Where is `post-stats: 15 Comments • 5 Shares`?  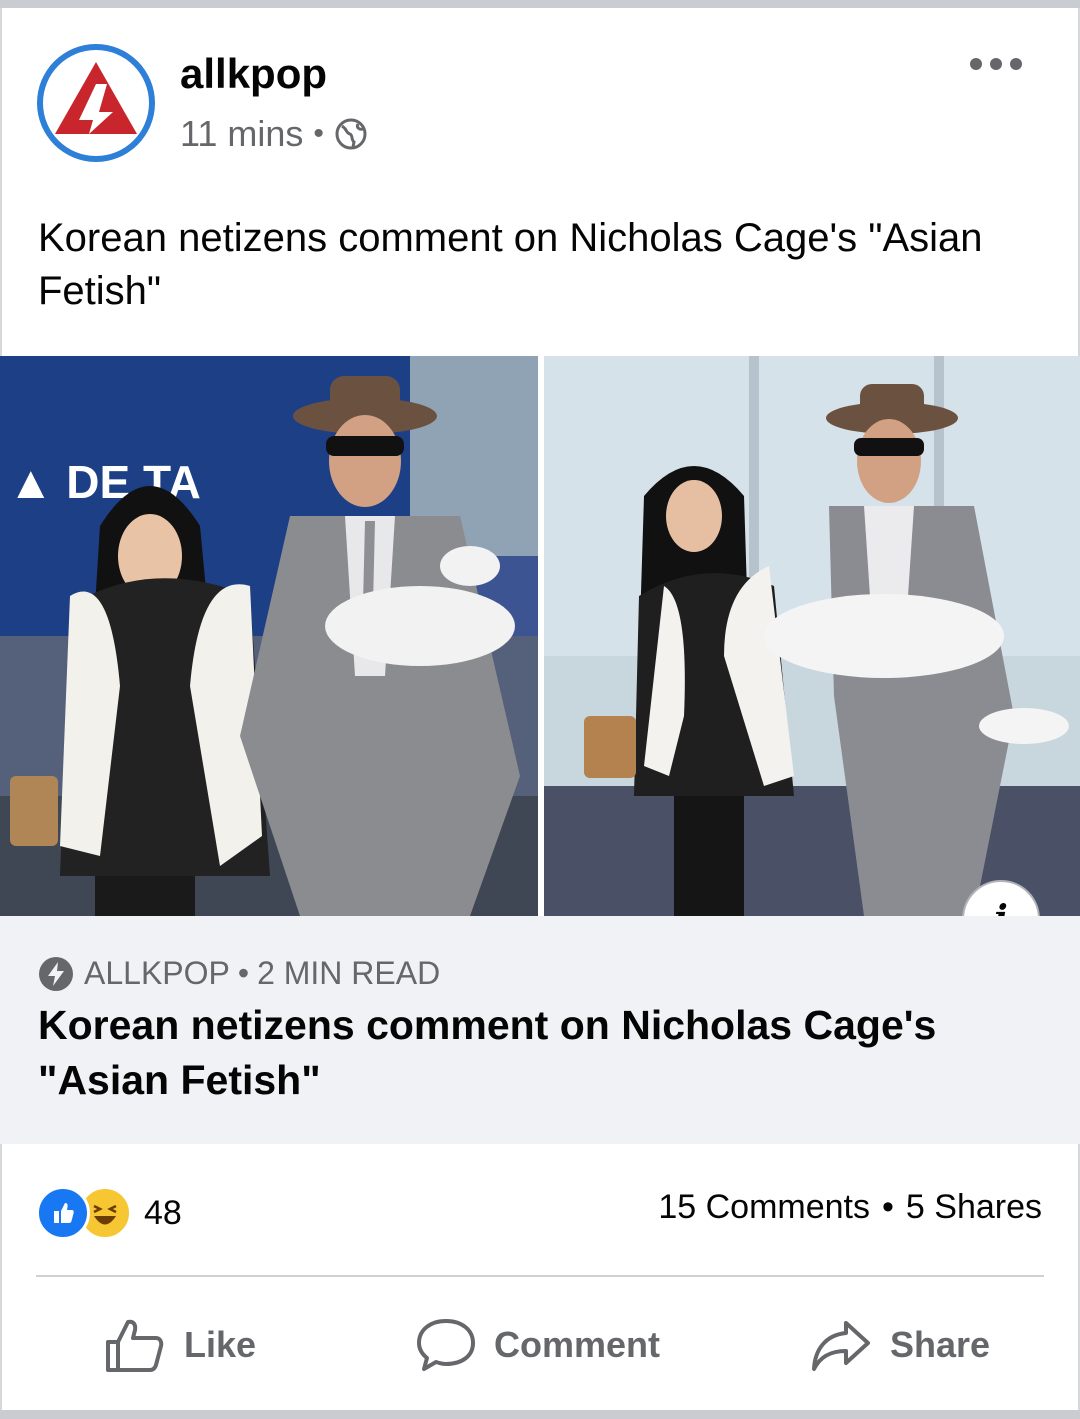 post-stats: 15 Comments • 5 Shares is located at coordinates (850, 1207).